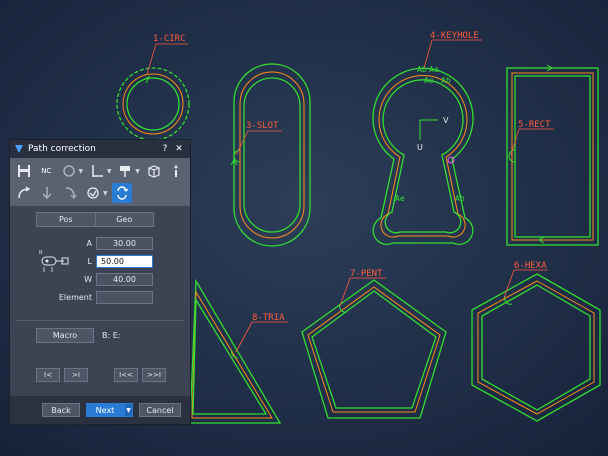 This screenshot has width=608, height=456. I want to click on panel-titlebar: Path correction ? ✕, so click(100, 149).